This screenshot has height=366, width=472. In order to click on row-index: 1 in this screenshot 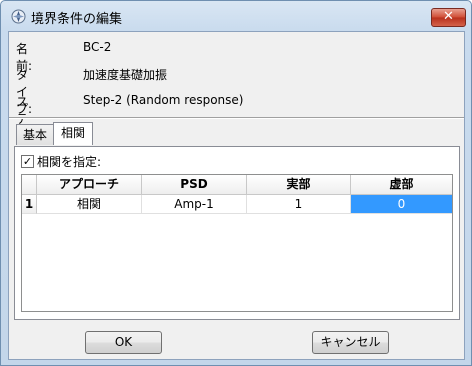, I will do `click(29, 204)`.